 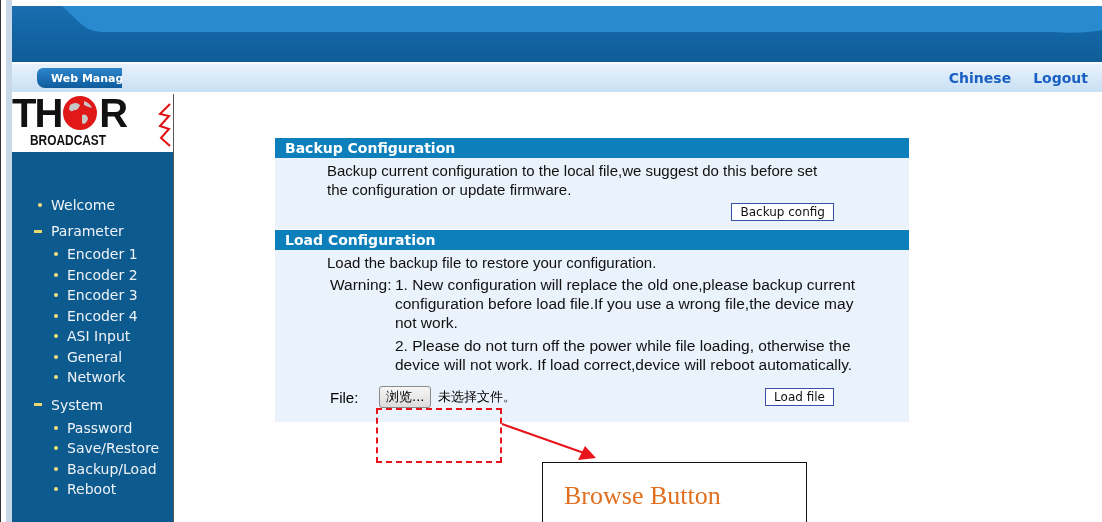 I want to click on globe-icon, so click(x=80, y=113).